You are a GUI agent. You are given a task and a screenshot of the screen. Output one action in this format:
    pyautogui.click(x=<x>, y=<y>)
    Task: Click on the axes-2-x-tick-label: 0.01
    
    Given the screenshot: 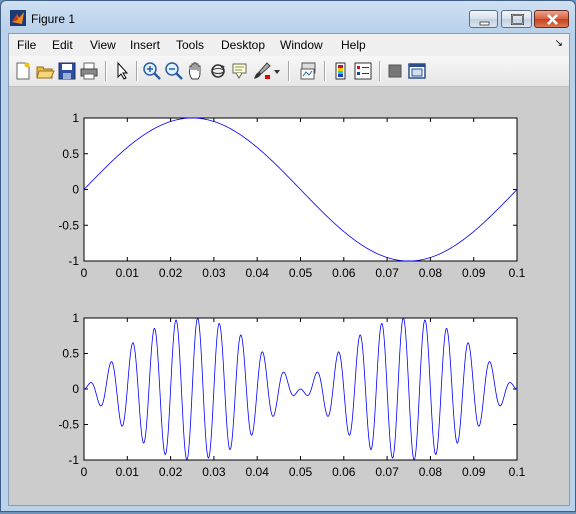 What is the action you would take?
    pyautogui.click(x=128, y=472)
    